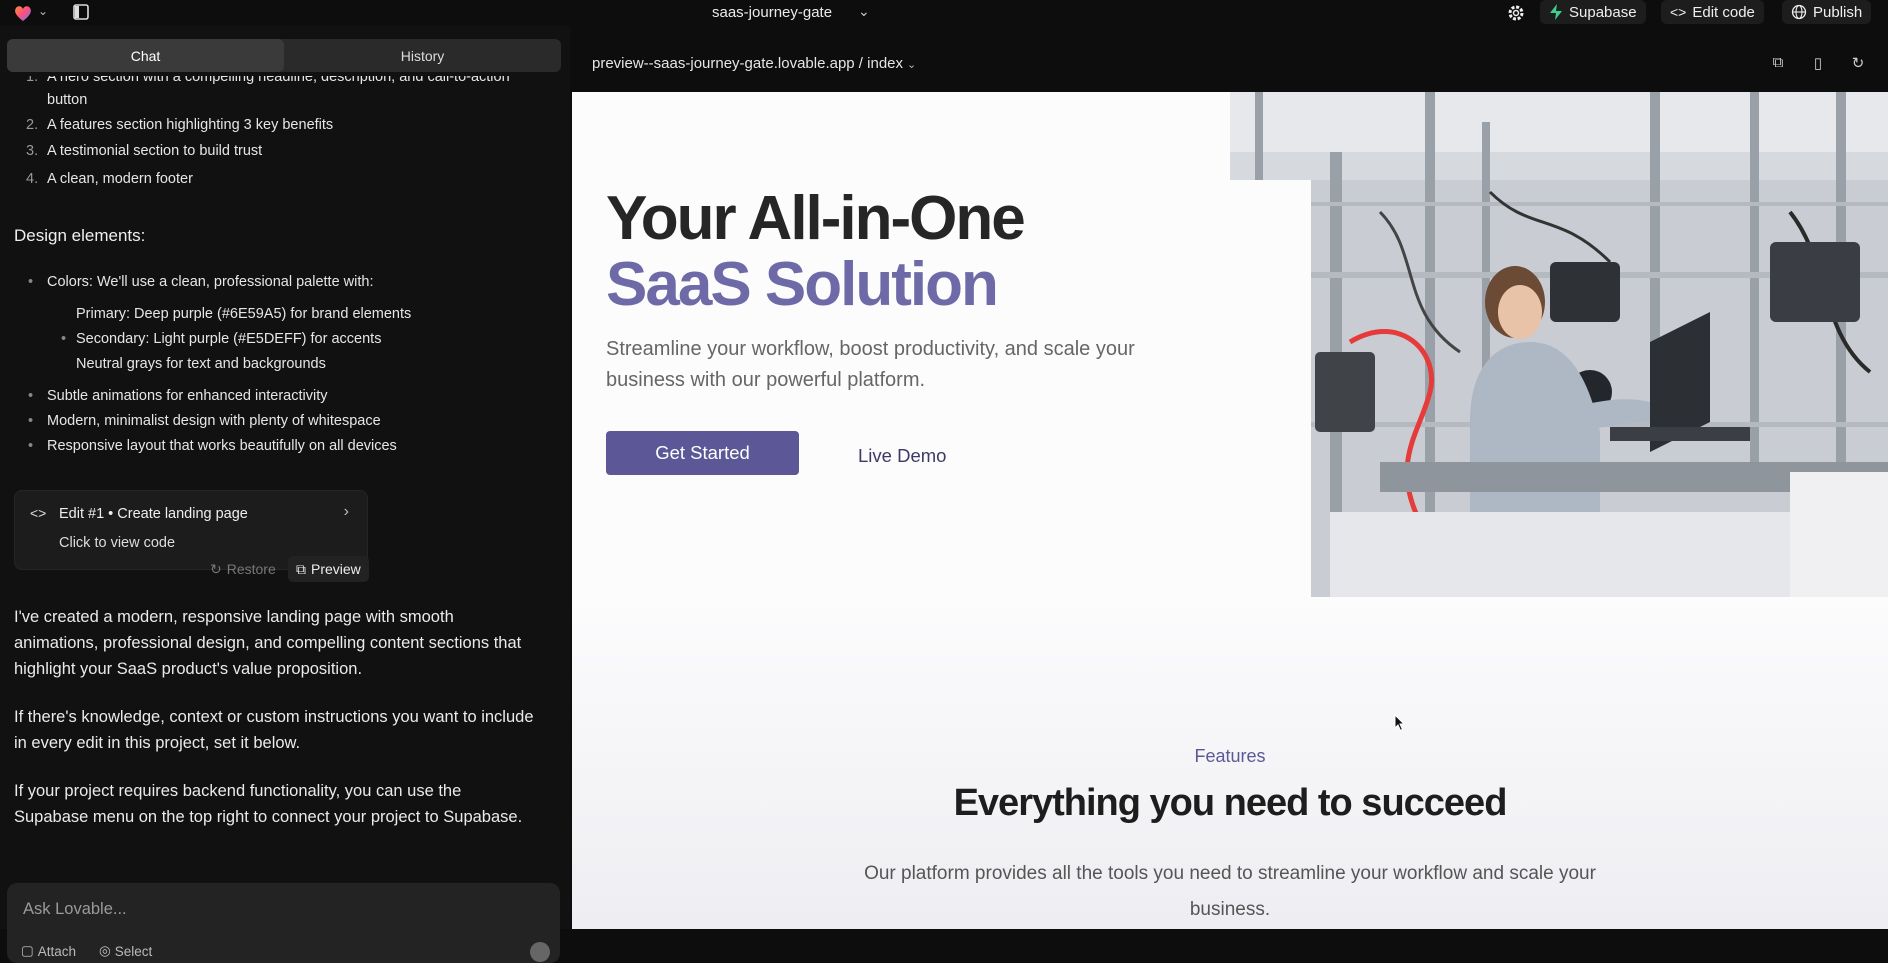  What do you see at coordinates (105, 951) in the screenshot?
I see `select-icon: ◎` at bounding box center [105, 951].